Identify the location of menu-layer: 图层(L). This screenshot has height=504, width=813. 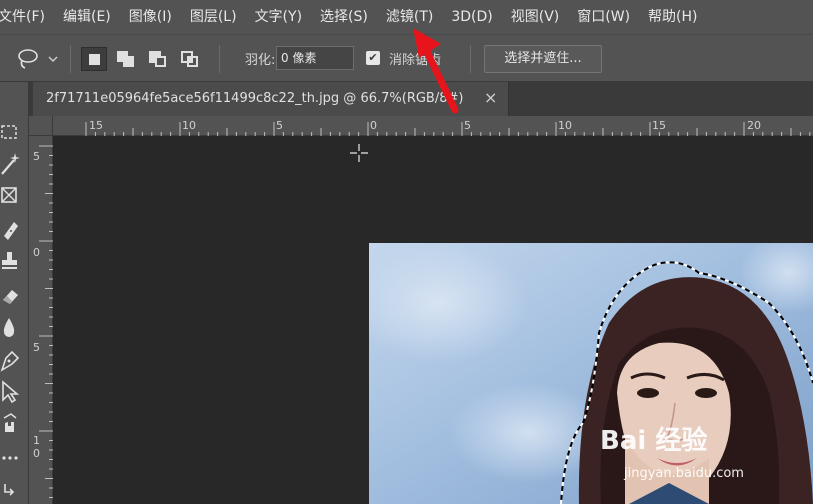
(213, 17).